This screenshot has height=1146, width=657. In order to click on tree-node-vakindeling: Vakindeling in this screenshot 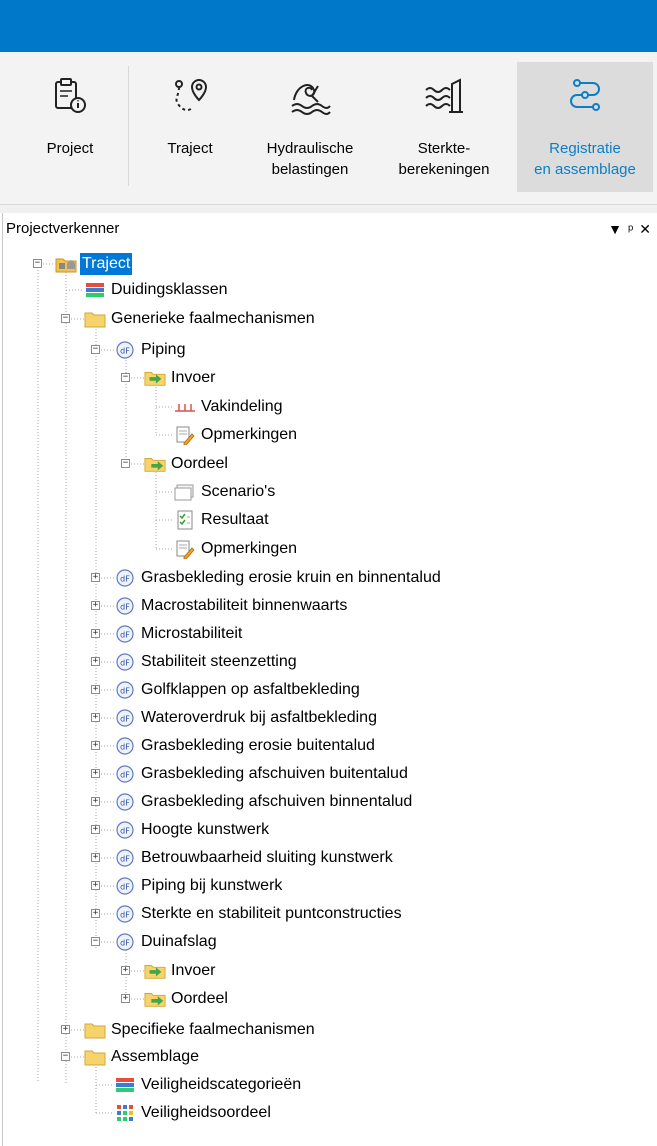, I will do `click(229, 407)`.